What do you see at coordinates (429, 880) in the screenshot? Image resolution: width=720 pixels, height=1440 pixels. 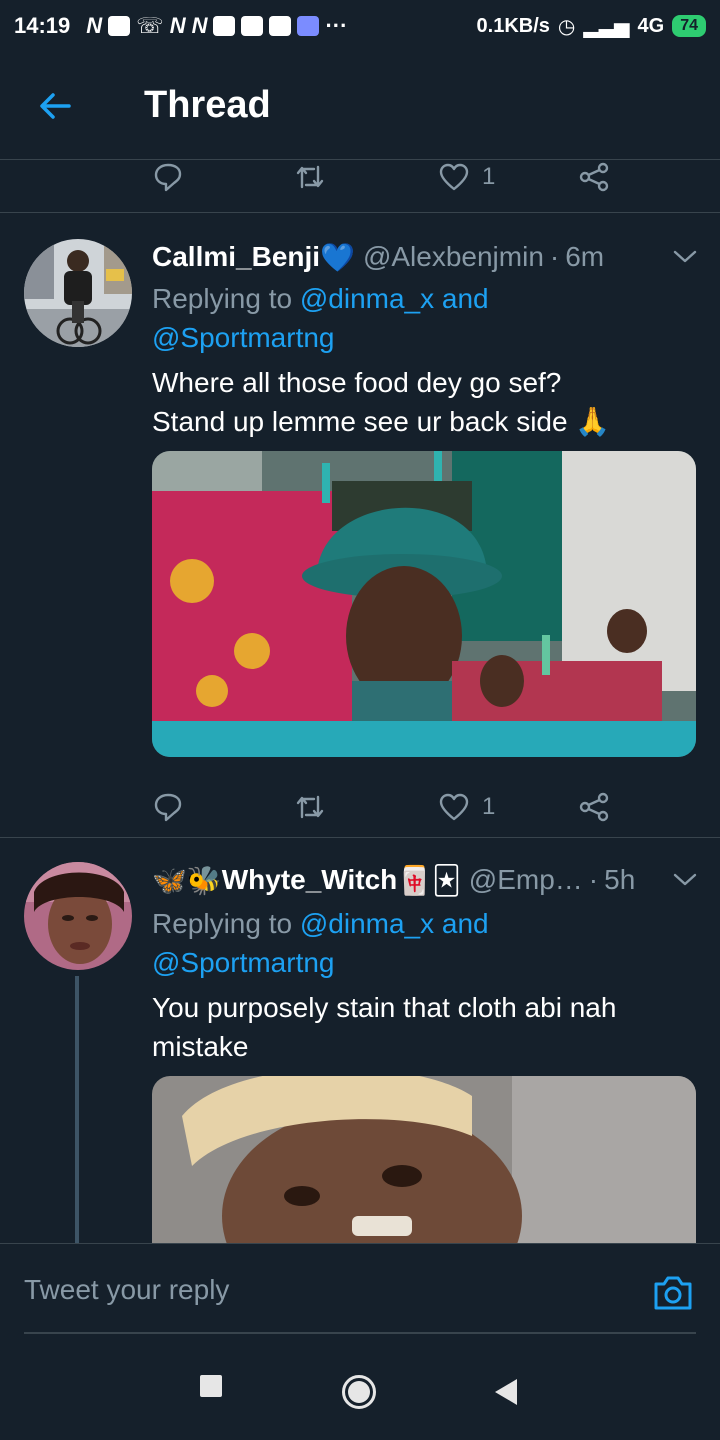 I see `name-suffix-emoji: 🀄🃏` at bounding box center [429, 880].